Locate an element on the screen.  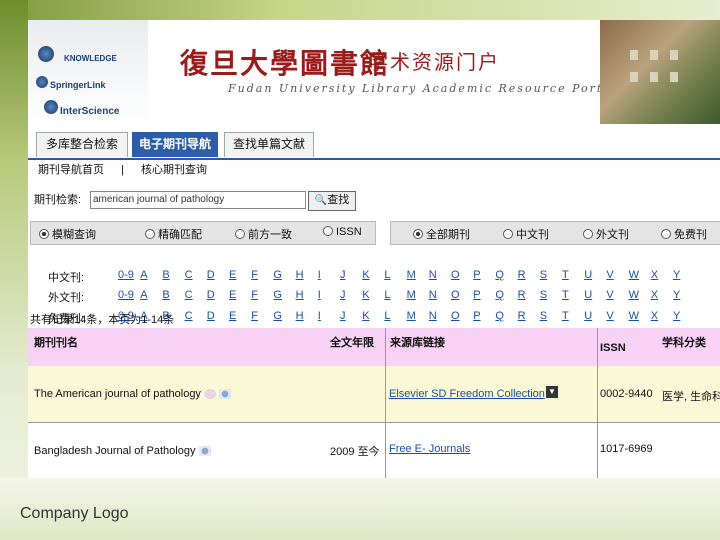
option-chinese-journals: 中文刊 is located at coordinates (526, 234).